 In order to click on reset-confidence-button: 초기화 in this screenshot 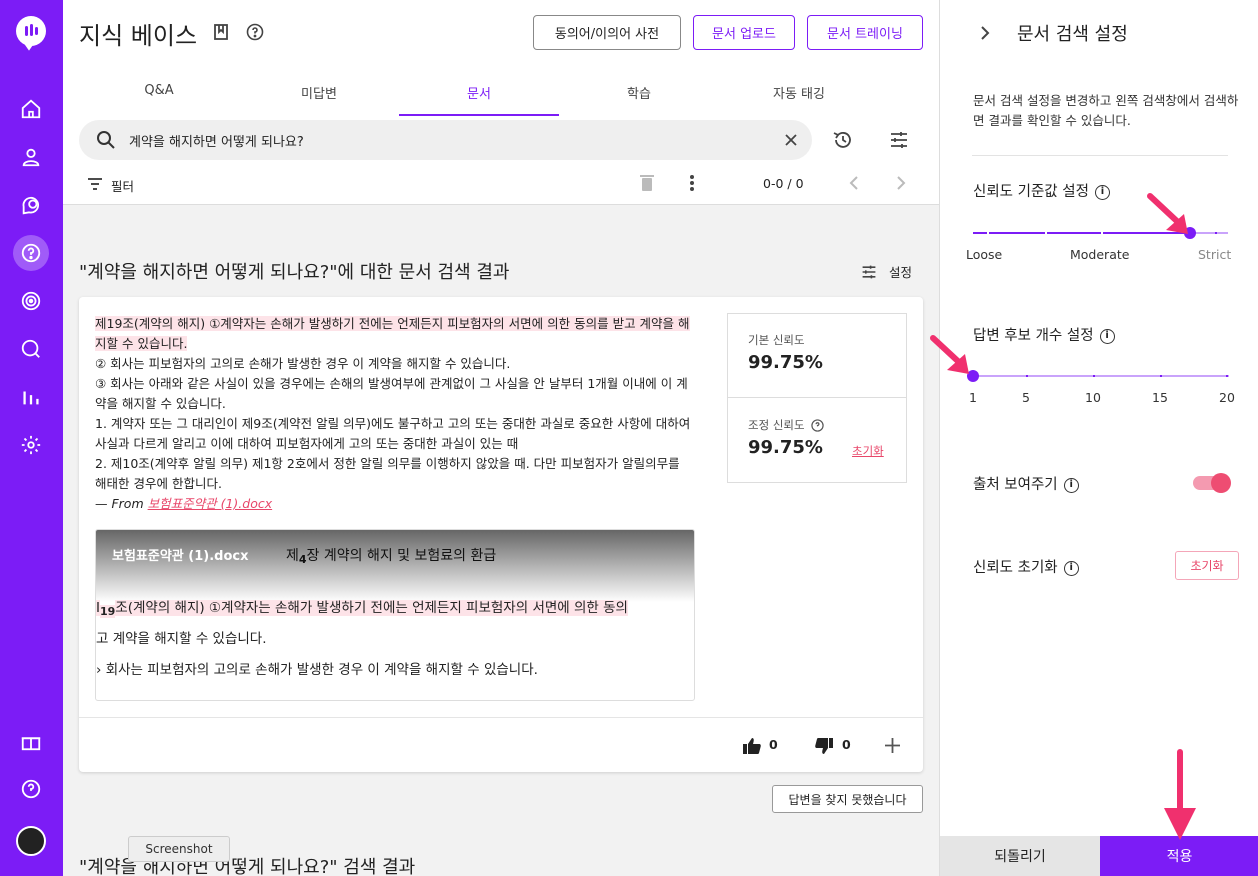, I will do `click(1207, 565)`.